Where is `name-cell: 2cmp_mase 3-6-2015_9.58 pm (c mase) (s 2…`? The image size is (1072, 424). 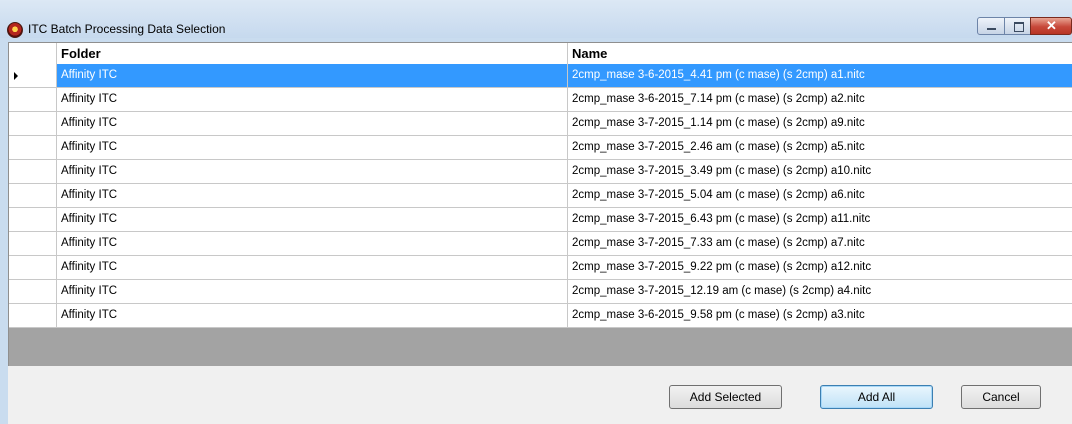 name-cell: 2cmp_mase 3-6-2015_9.58 pm (c mase) (s 2… is located at coordinates (820, 316).